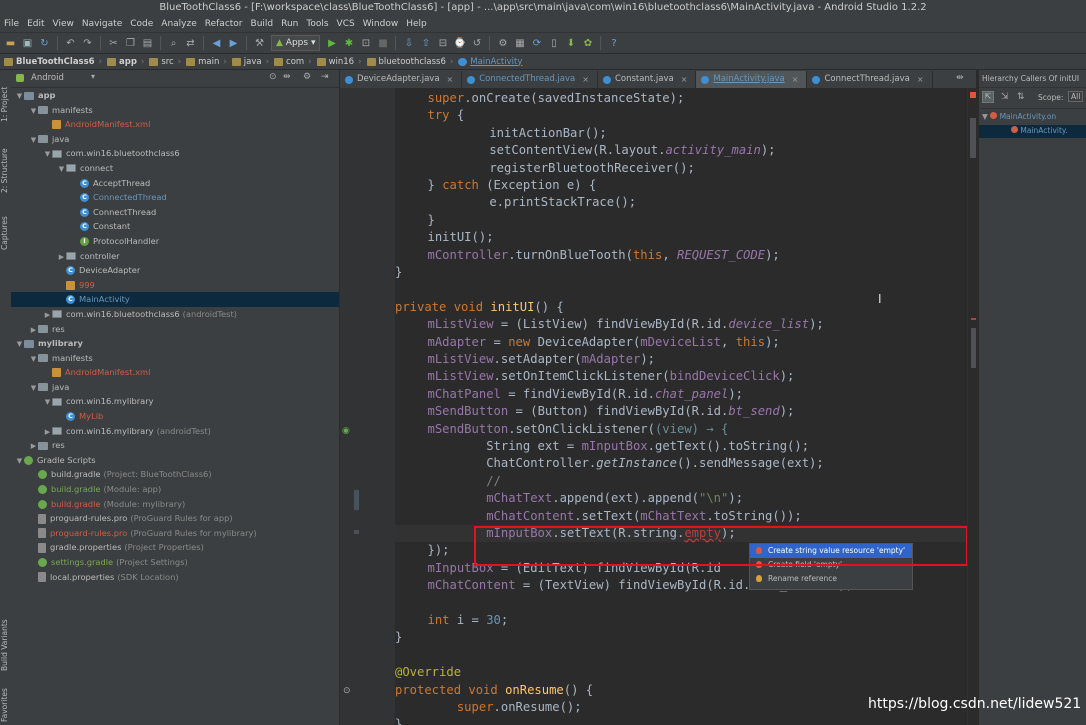 The height and width of the screenshot is (725, 1086). I want to click on settings-icon: ⚙, so click(502, 43).